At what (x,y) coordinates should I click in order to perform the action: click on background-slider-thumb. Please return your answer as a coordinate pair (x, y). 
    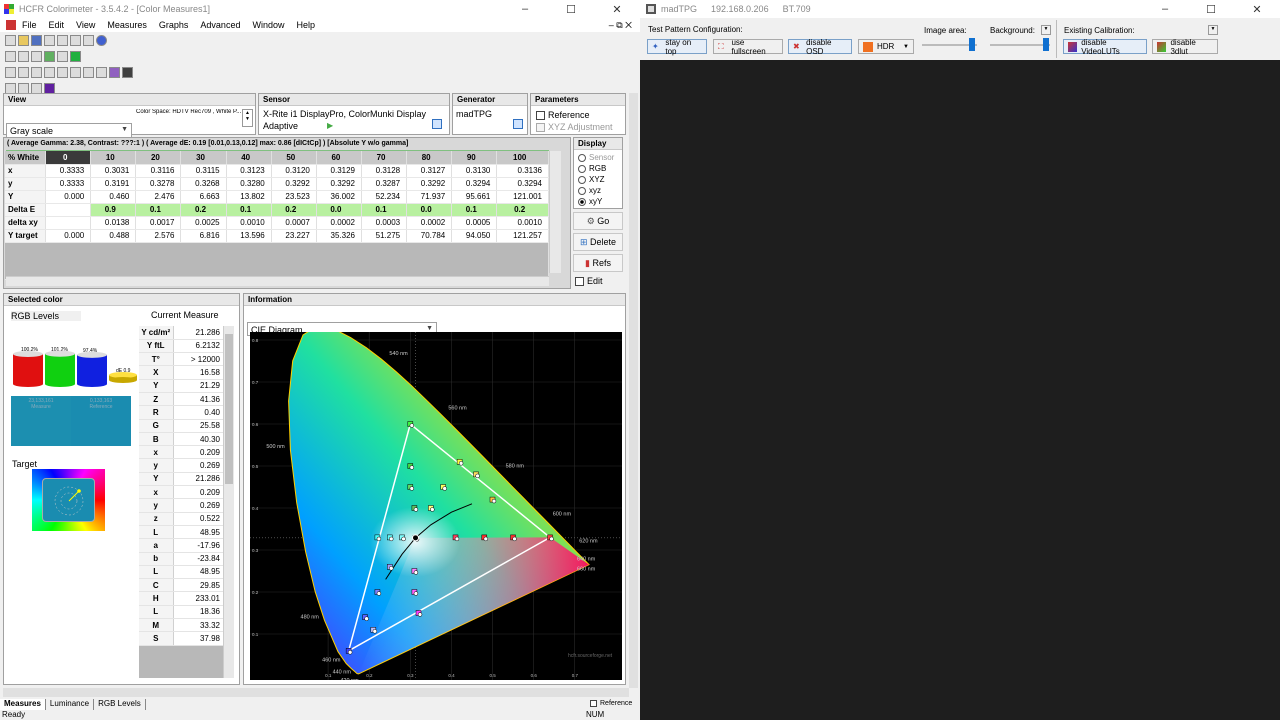
    Looking at the image, I should click on (1046, 44).